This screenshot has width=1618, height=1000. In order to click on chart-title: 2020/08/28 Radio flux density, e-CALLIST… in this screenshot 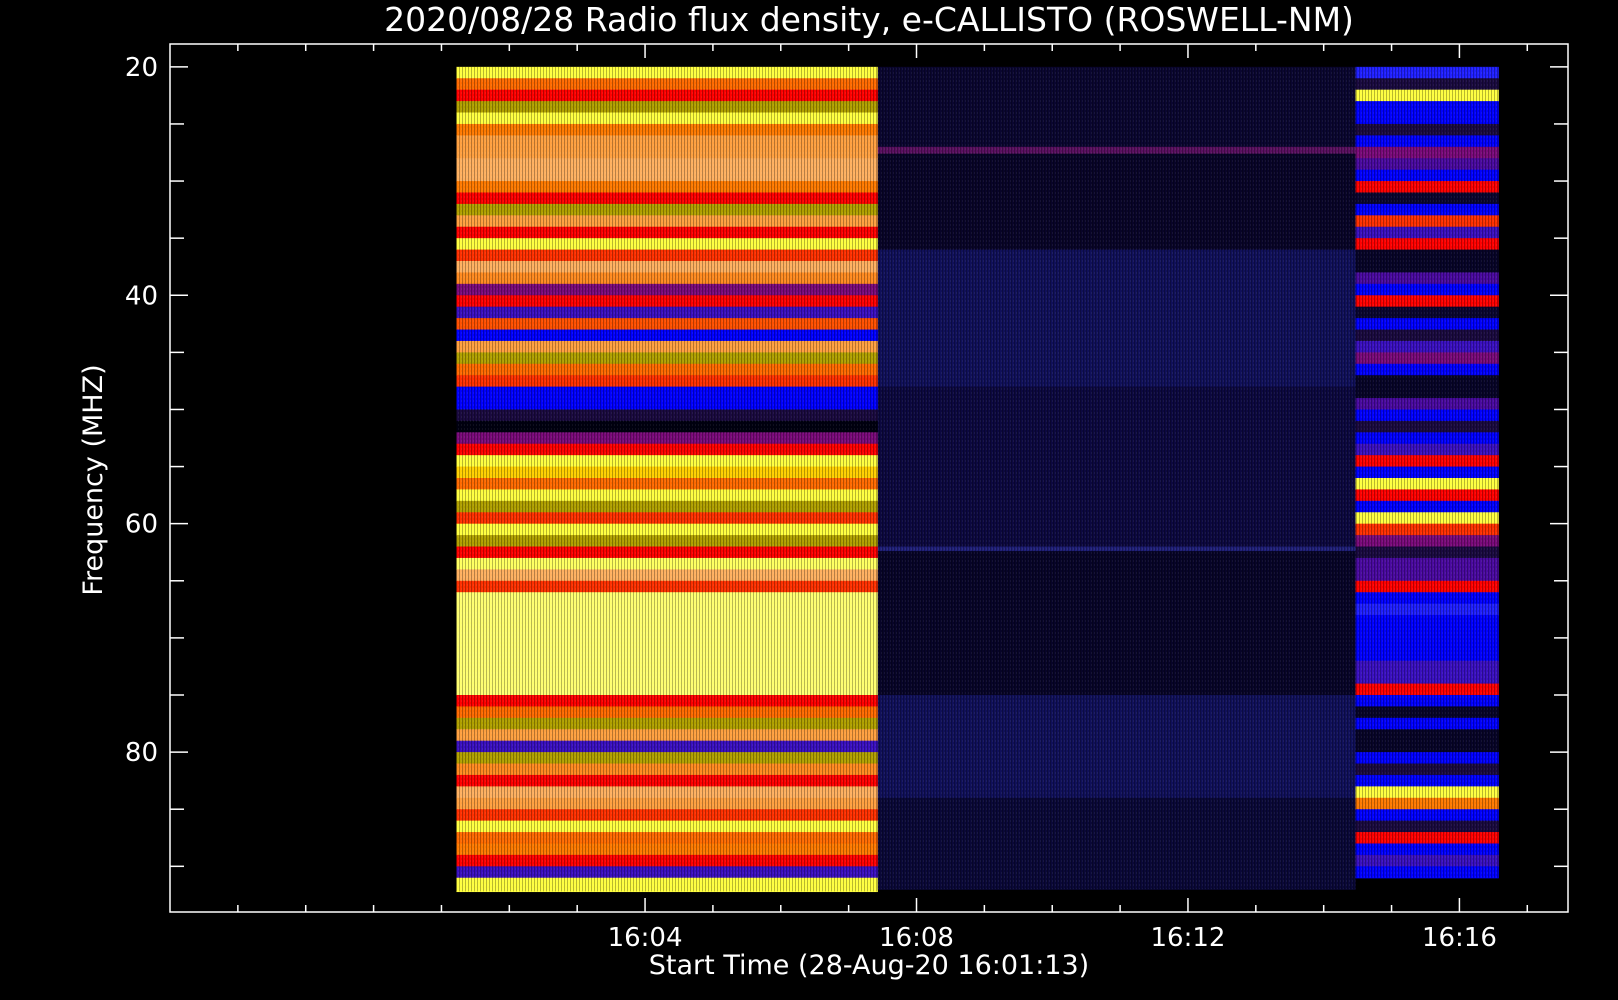, I will do `click(869, 19)`.